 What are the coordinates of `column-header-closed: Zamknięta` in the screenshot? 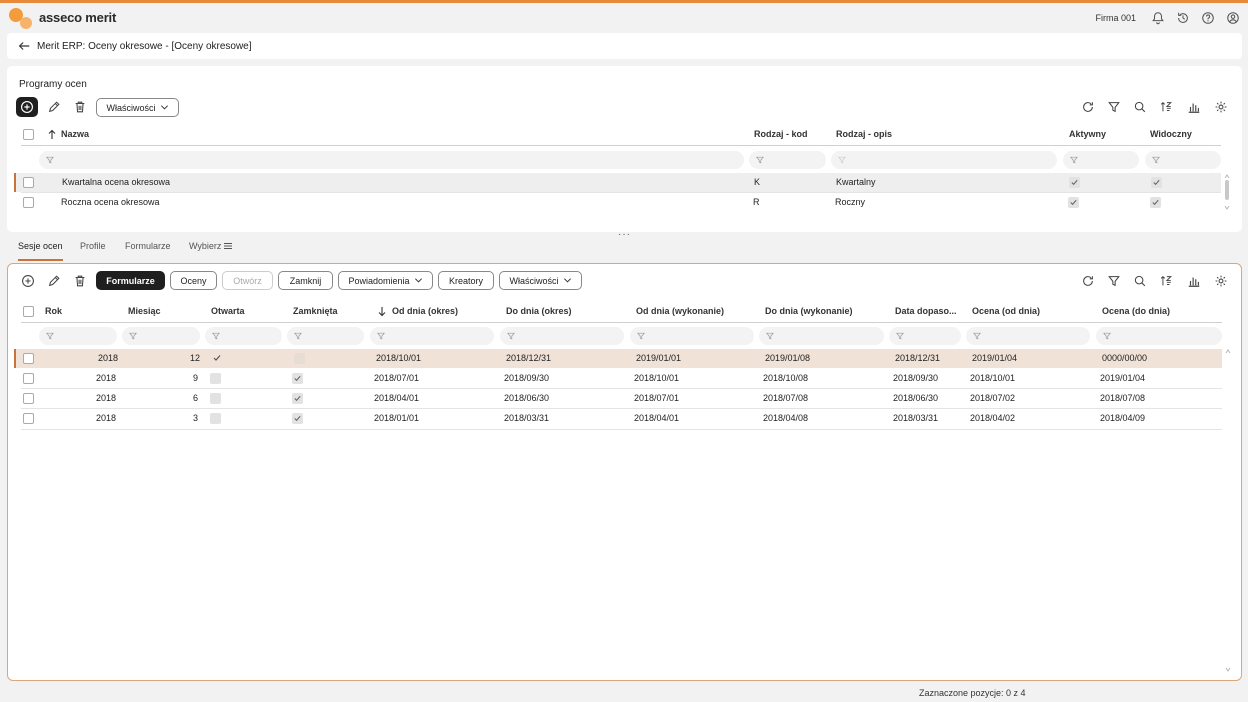 It's located at (315, 311).